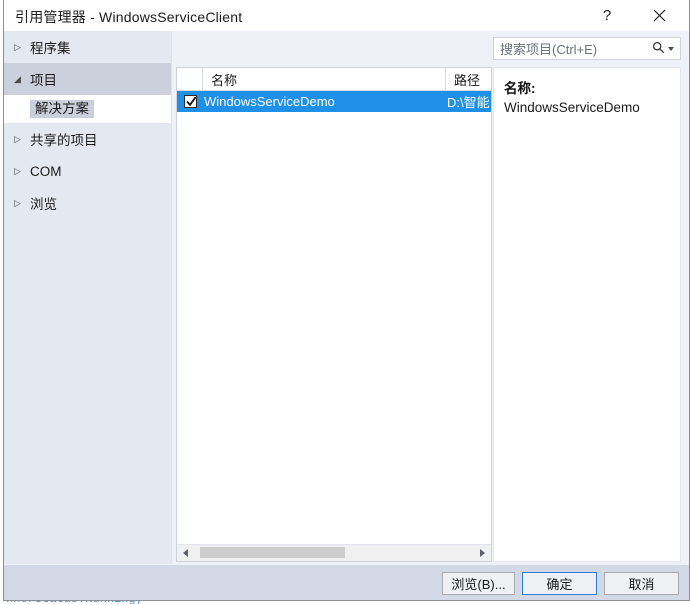 The width and height of the screenshot is (690, 604). I want to click on search-input: 搜索项目(Ctrl+E), so click(587, 48).